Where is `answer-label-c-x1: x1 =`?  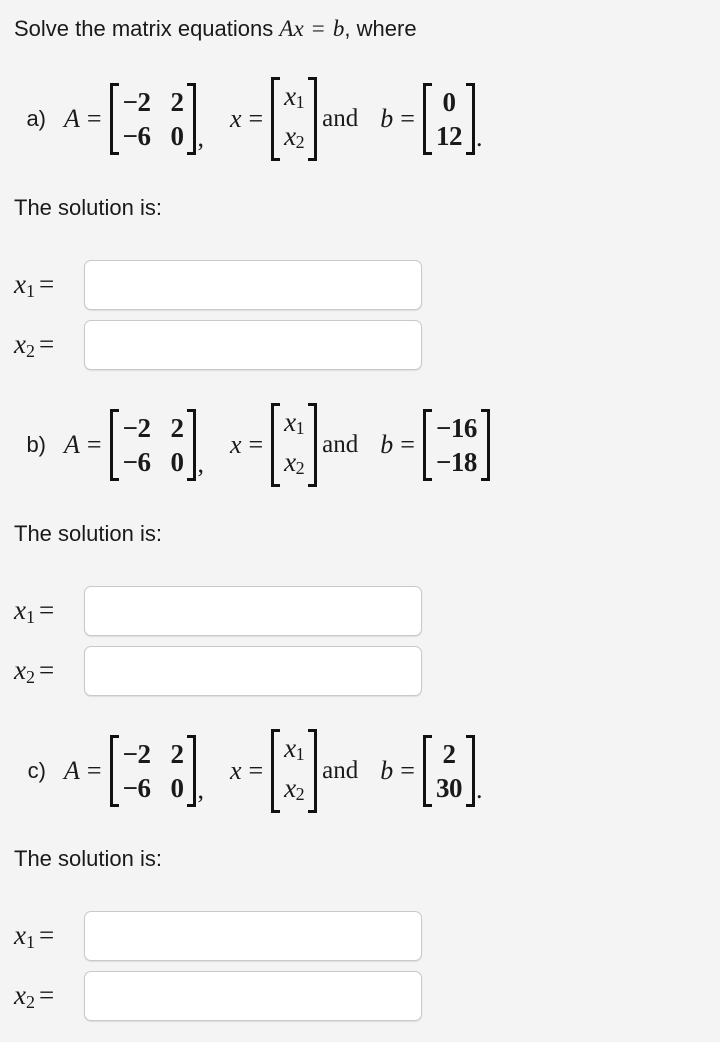 answer-label-c-x1: x1 = is located at coordinates (42, 936).